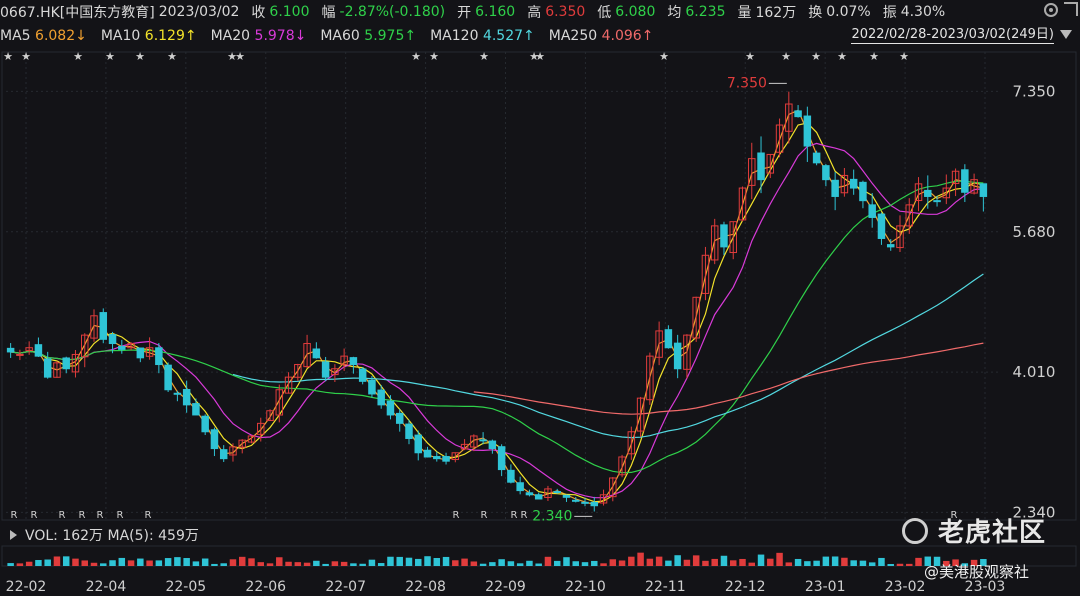 This screenshot has height=596, width=1080. I want to click on amplitude-value: 4.30%, so click(923, 12).